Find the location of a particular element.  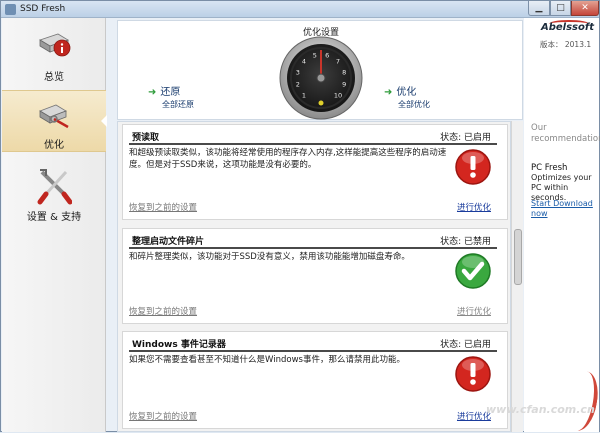

version-label: 版本： 2013.1 is located at coordinates (566, 44).